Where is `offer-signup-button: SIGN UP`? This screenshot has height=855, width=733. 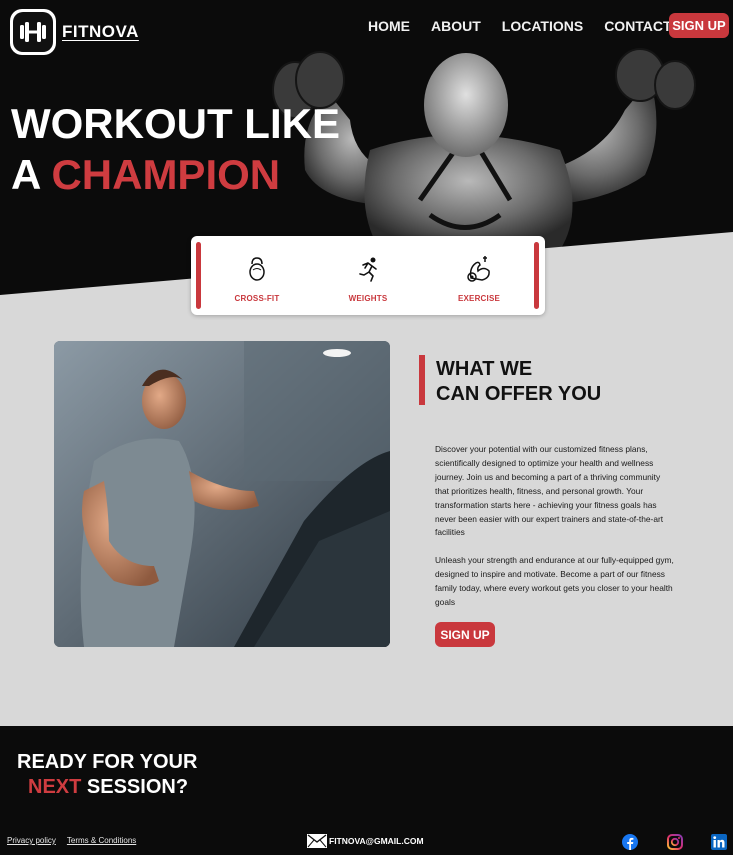 offer-signup-button: SIGN UP is located at coordinates (465, 634).